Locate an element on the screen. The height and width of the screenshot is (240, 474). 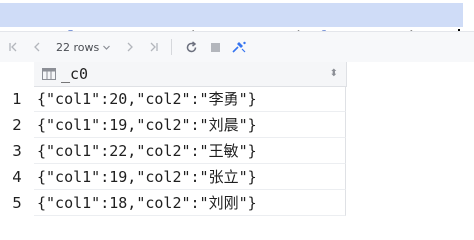
first-page-button is located at coordinates (13, 47).